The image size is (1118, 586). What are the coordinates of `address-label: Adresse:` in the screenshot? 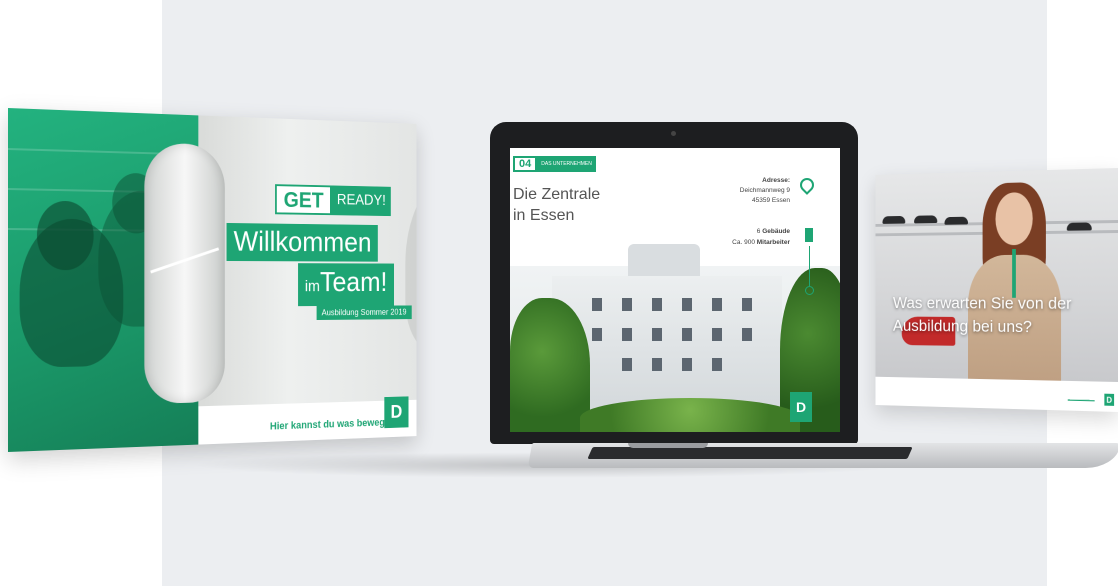 It's located at (765, 181).